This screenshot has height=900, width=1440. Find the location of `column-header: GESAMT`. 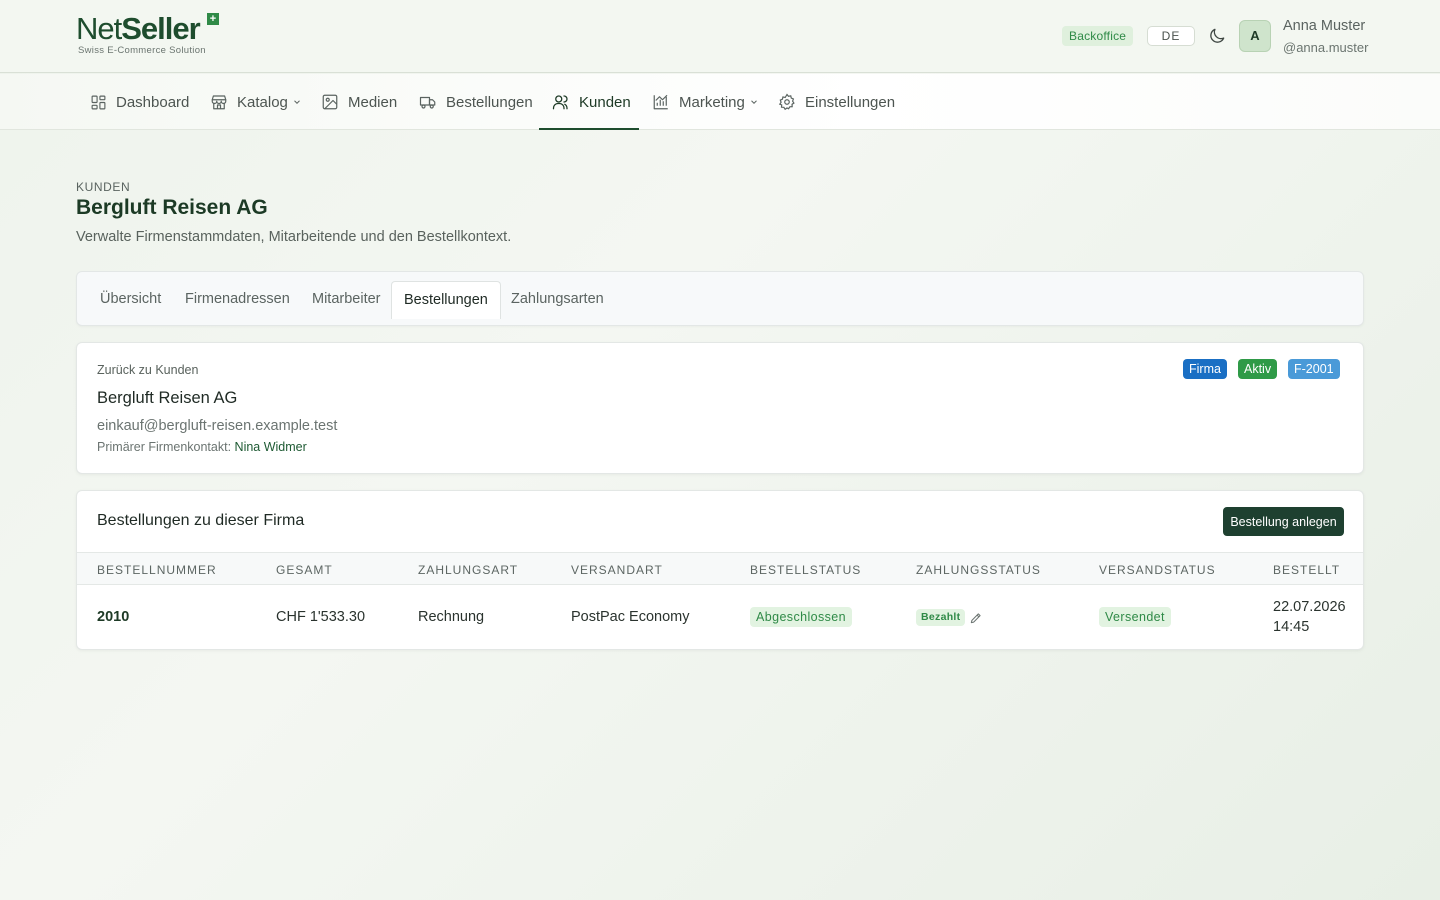

column-header: GESAMT is located at coordinates (304, 570).